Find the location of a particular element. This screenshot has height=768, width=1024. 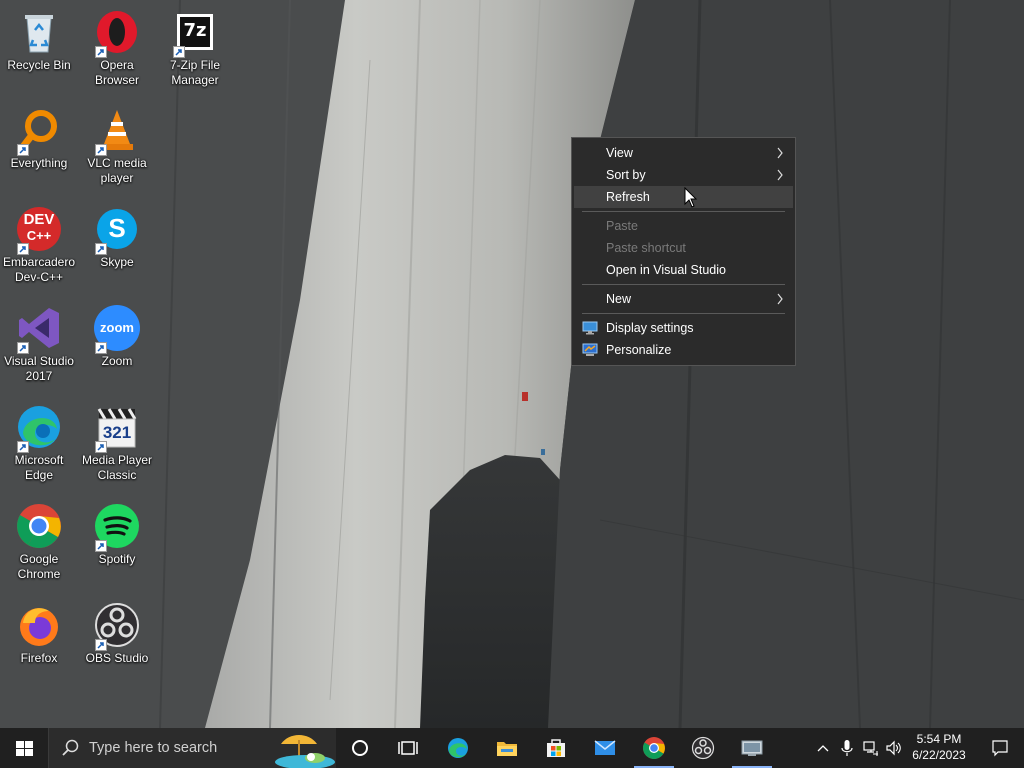

media-player-classic-icon: 321 is located at coordinates (117, 428).